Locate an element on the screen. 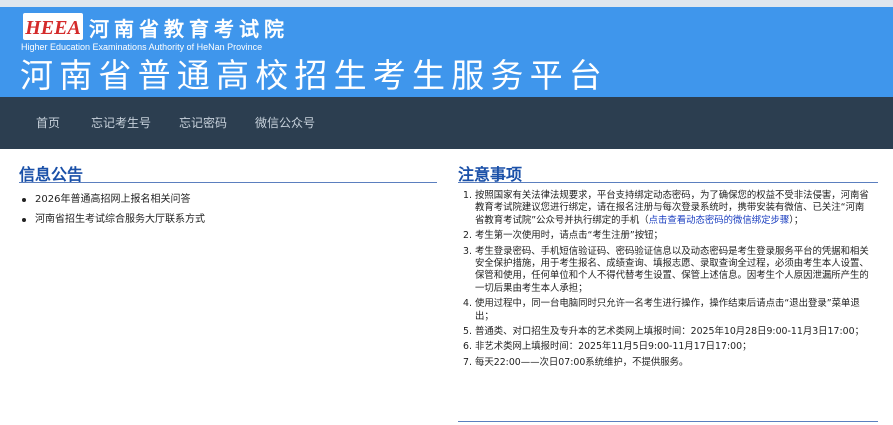  note-number: 2. is located at coordinates (467, 236).